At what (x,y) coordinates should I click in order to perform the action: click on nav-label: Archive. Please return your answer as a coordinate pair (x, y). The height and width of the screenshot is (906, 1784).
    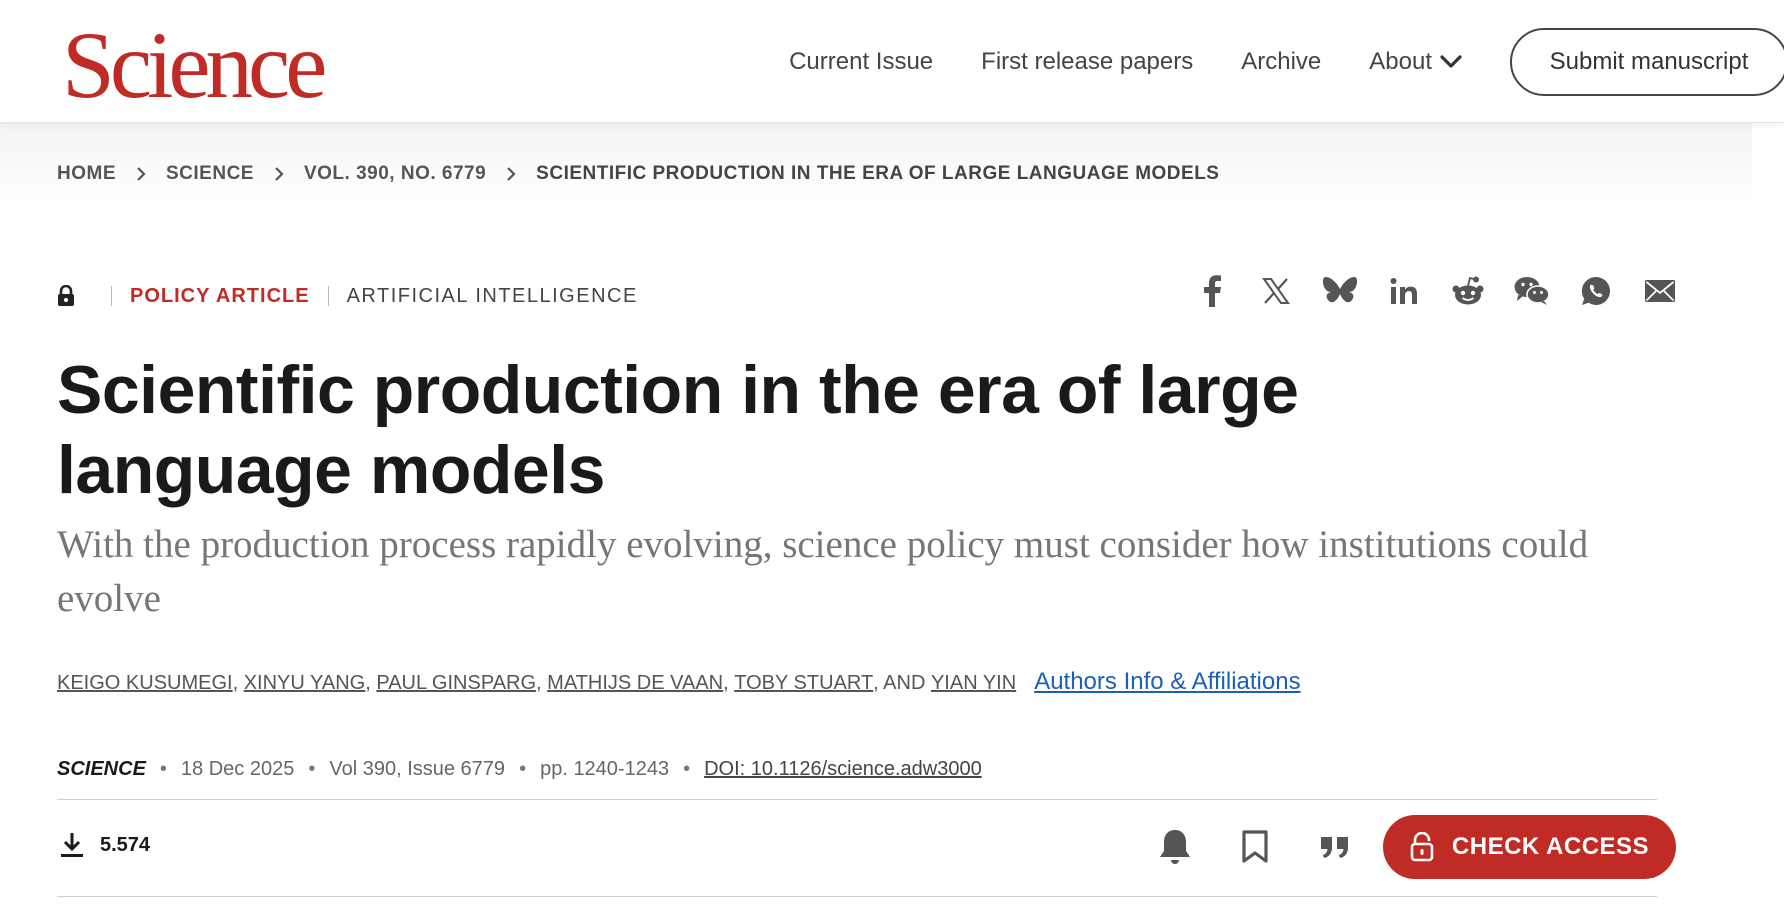
    Looking at the image, I should click on (1281, 61).